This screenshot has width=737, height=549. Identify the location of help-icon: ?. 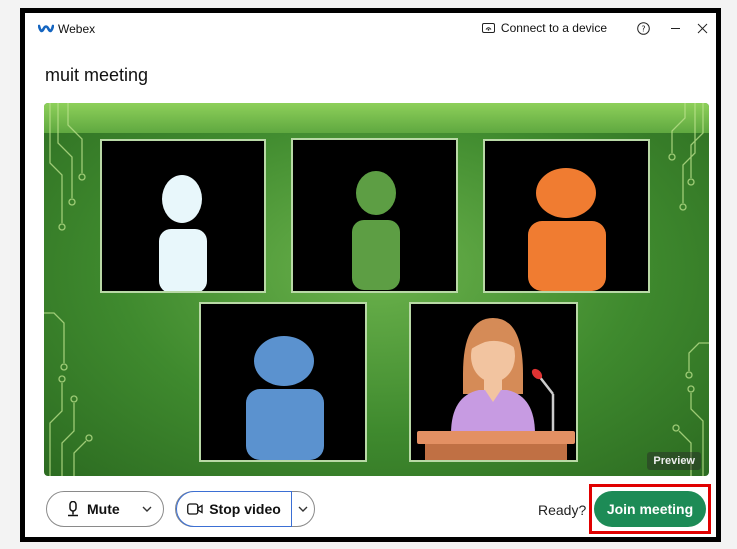
(643, 28).